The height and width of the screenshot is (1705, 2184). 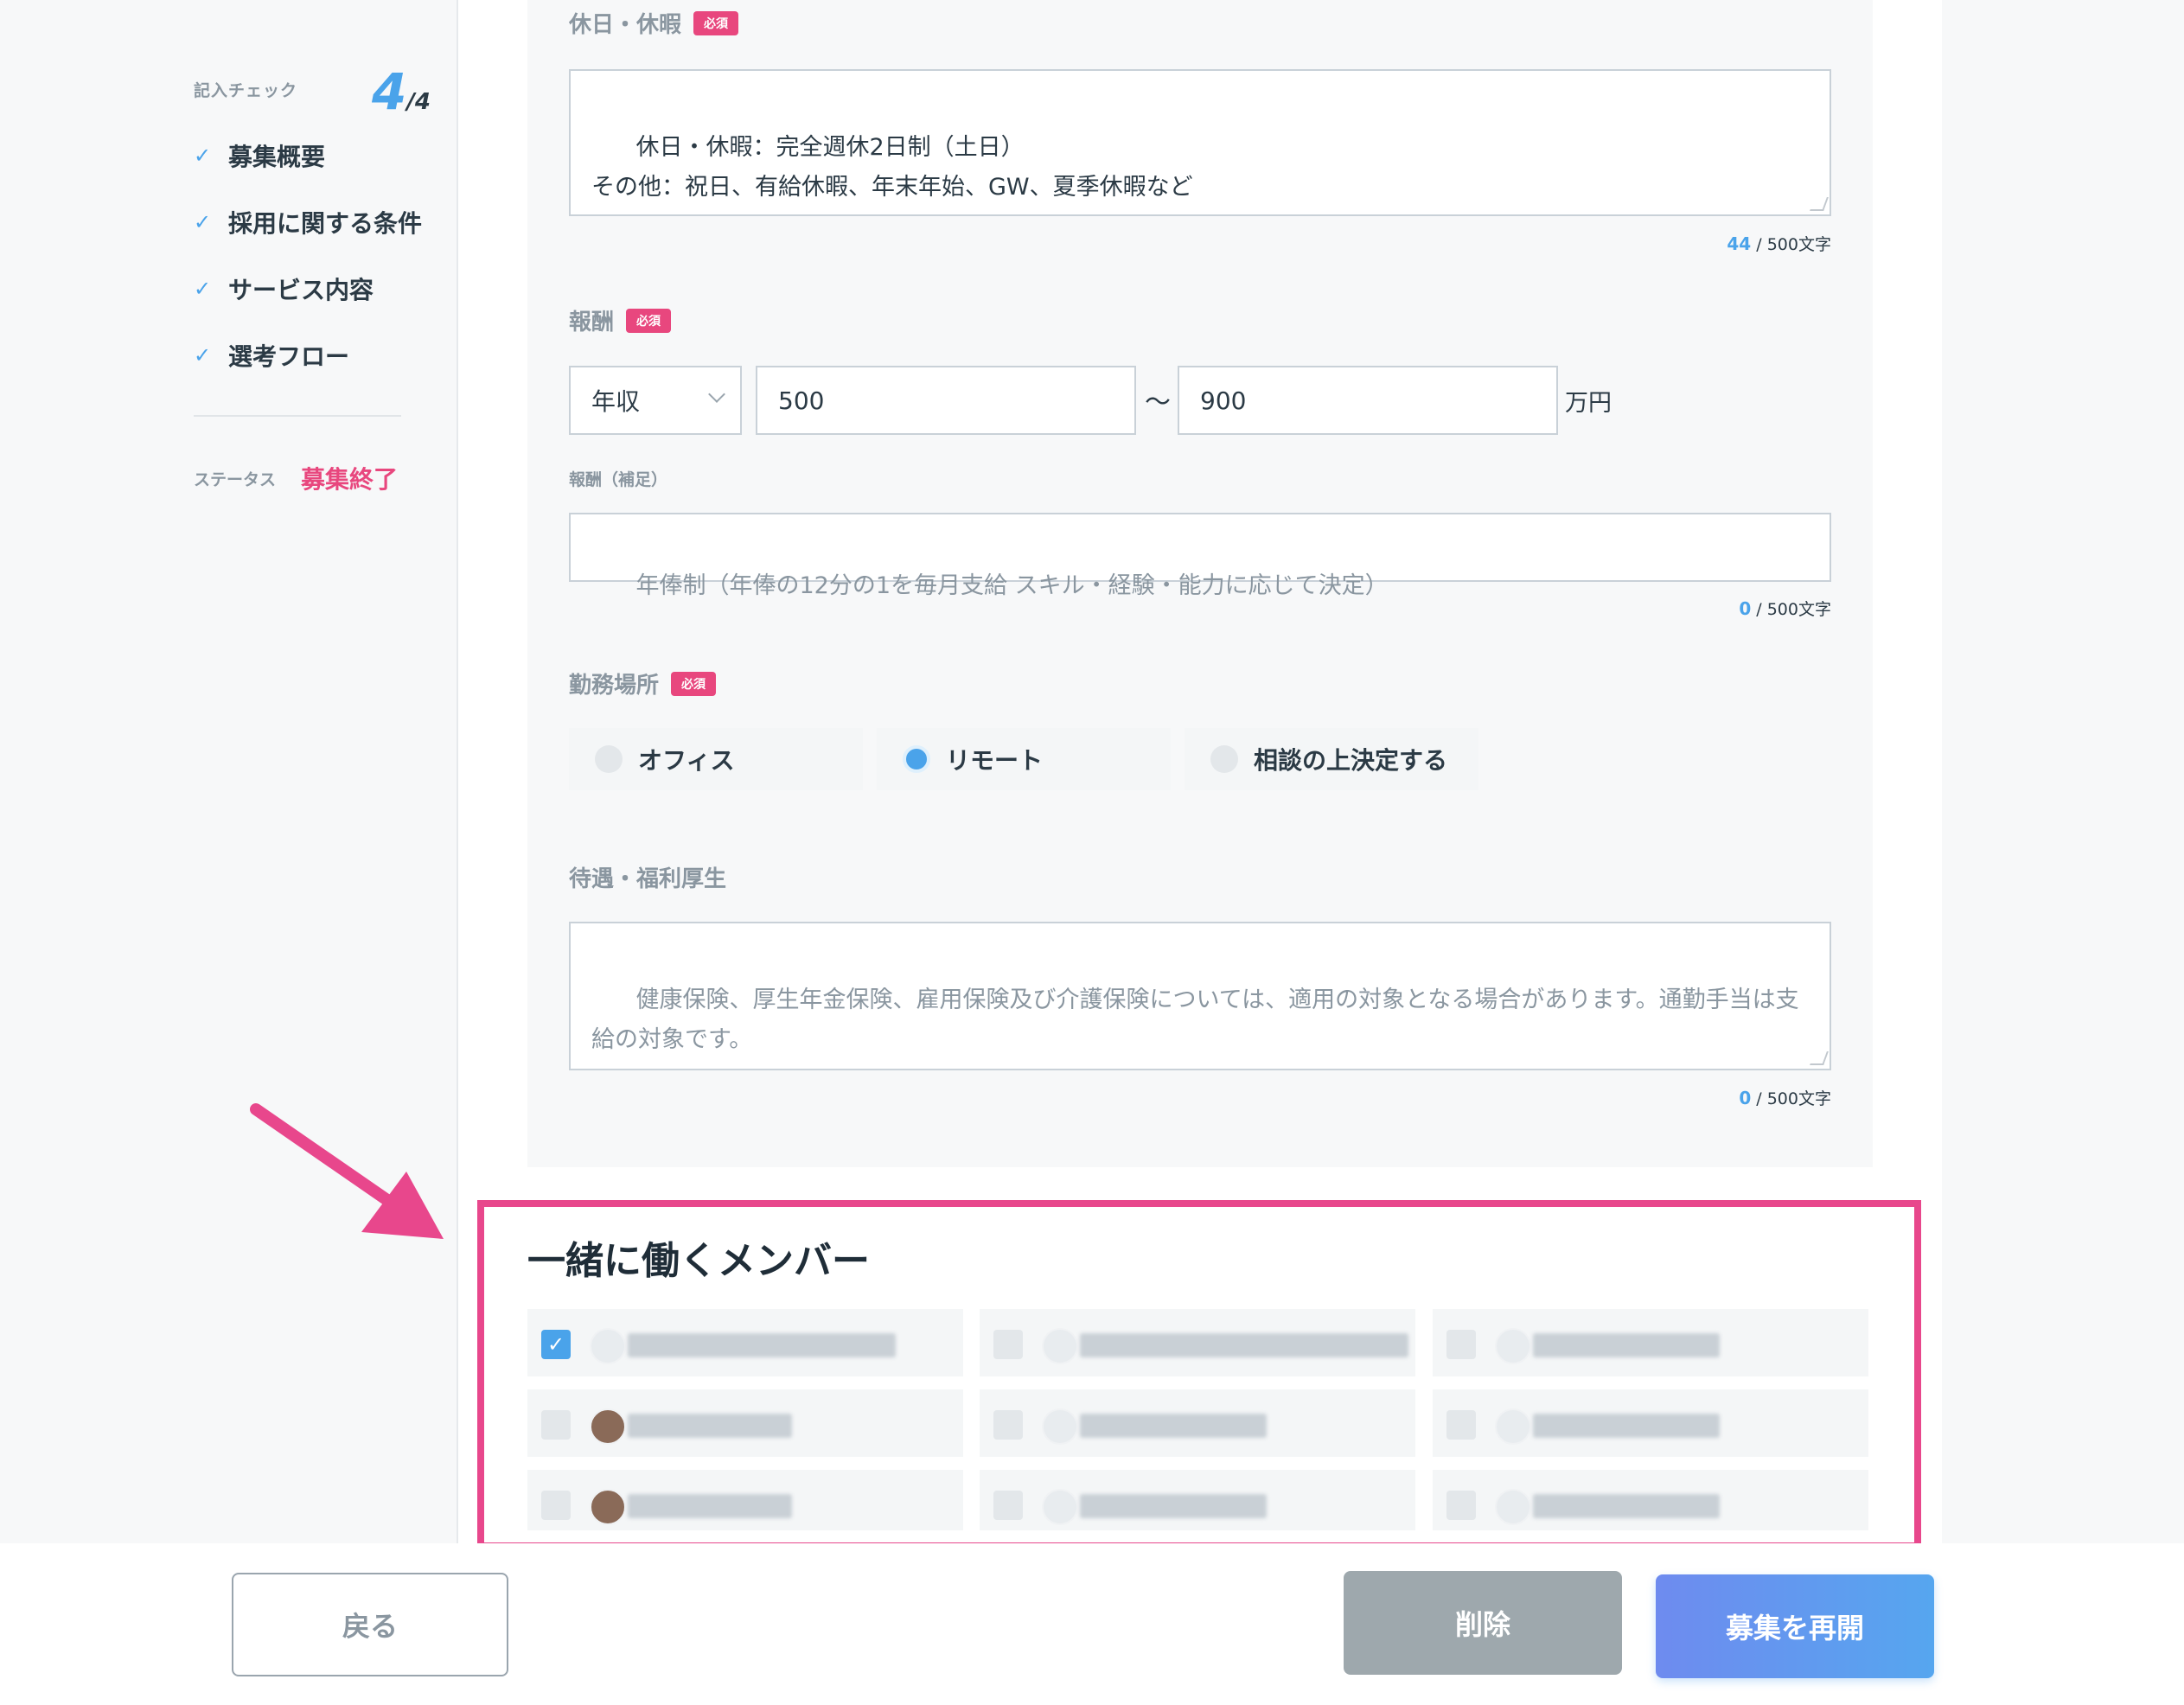 I want to click on sidebar-item-label: 選考フロー, so click(x=289, y=356).